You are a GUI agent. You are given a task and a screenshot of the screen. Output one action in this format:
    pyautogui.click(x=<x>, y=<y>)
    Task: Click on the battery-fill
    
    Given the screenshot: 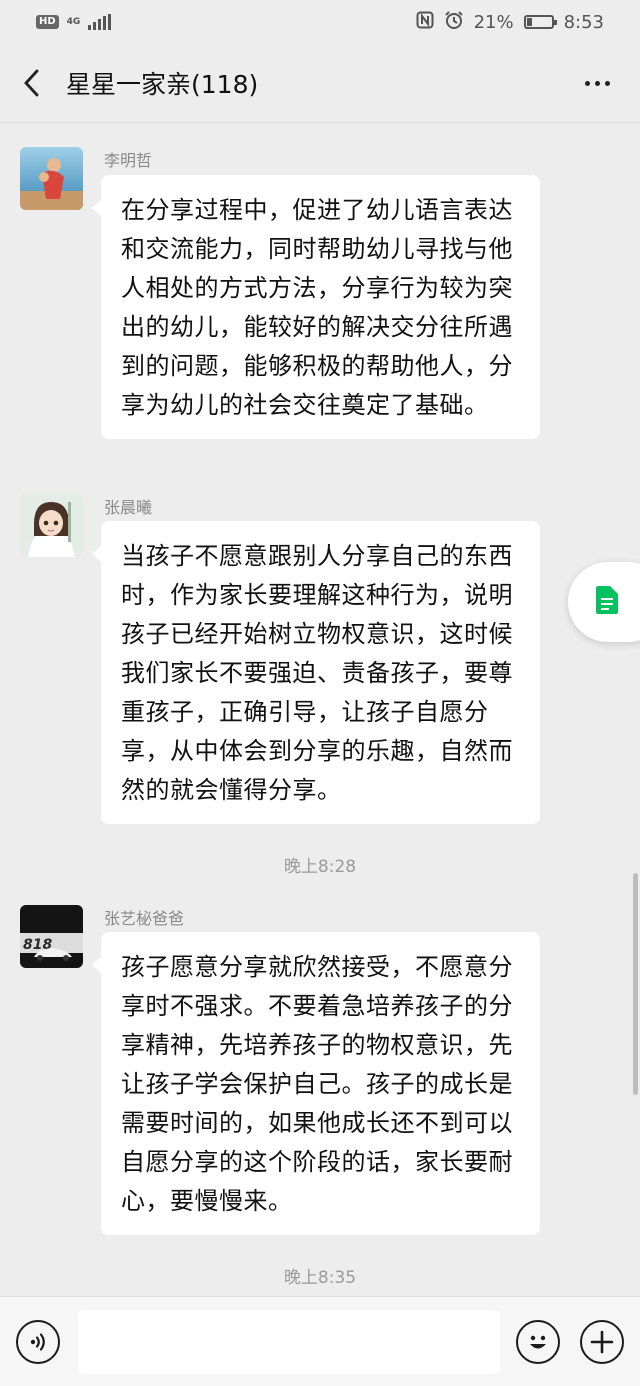 What is the action you would take?
    pyautogui.click(x=529, y=22)
    